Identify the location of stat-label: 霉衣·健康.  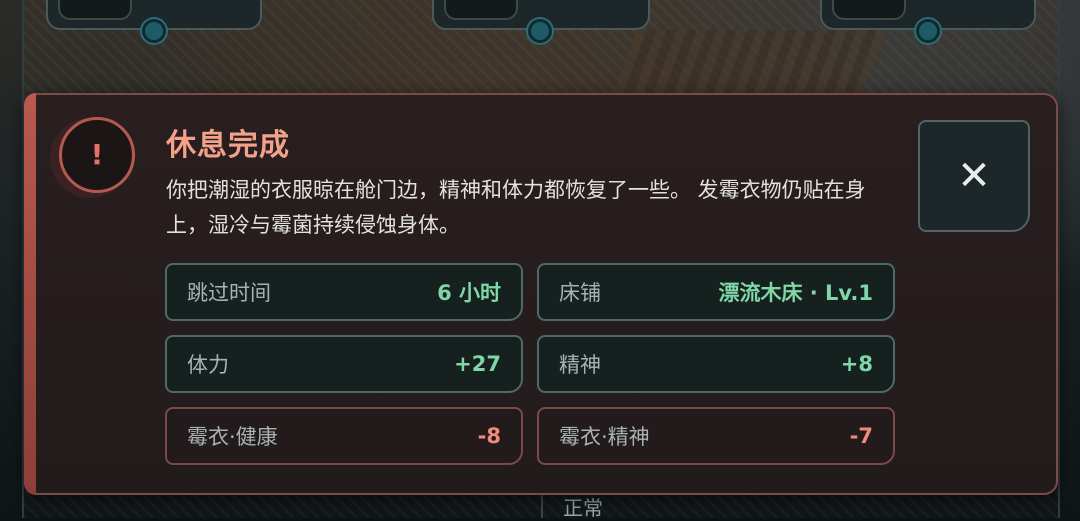
(232, 437).